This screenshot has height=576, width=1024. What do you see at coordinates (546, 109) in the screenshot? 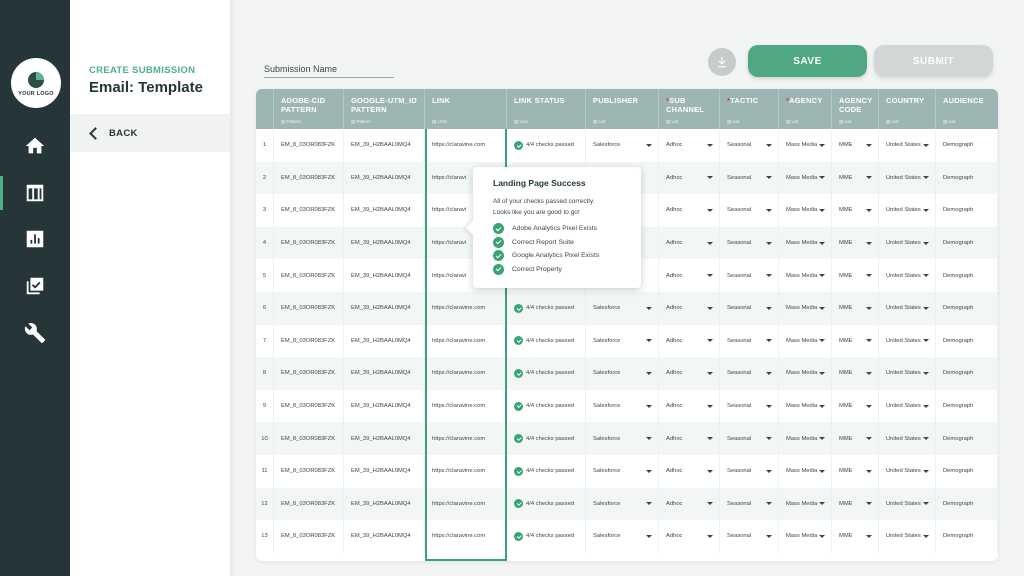
I see `column-header-status: LINK STATUS ▤ Link` at bounding box center [546, 109].